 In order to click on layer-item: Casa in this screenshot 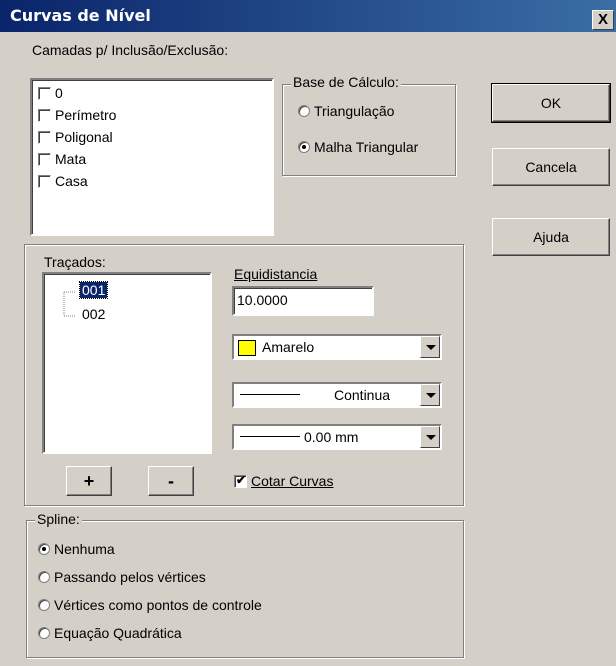, I will do `click(63, 180)`.